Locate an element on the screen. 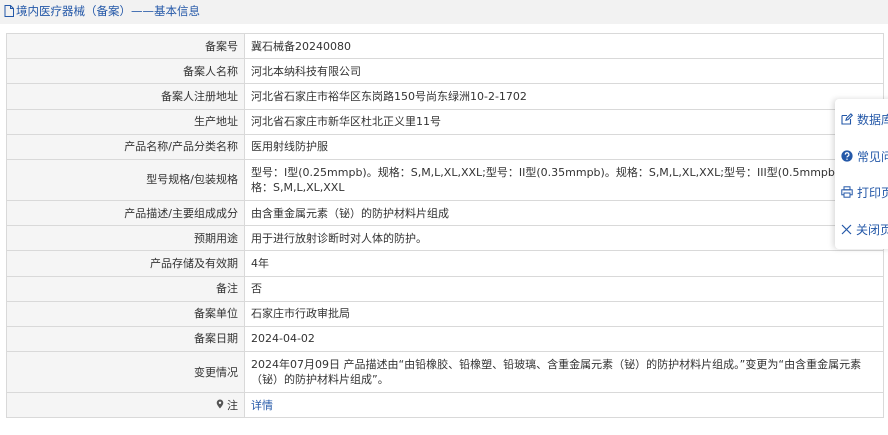 This screenshot has width=888, height=435. row-label: 型号规格/包装规格 is located at coordinates (125, 179).